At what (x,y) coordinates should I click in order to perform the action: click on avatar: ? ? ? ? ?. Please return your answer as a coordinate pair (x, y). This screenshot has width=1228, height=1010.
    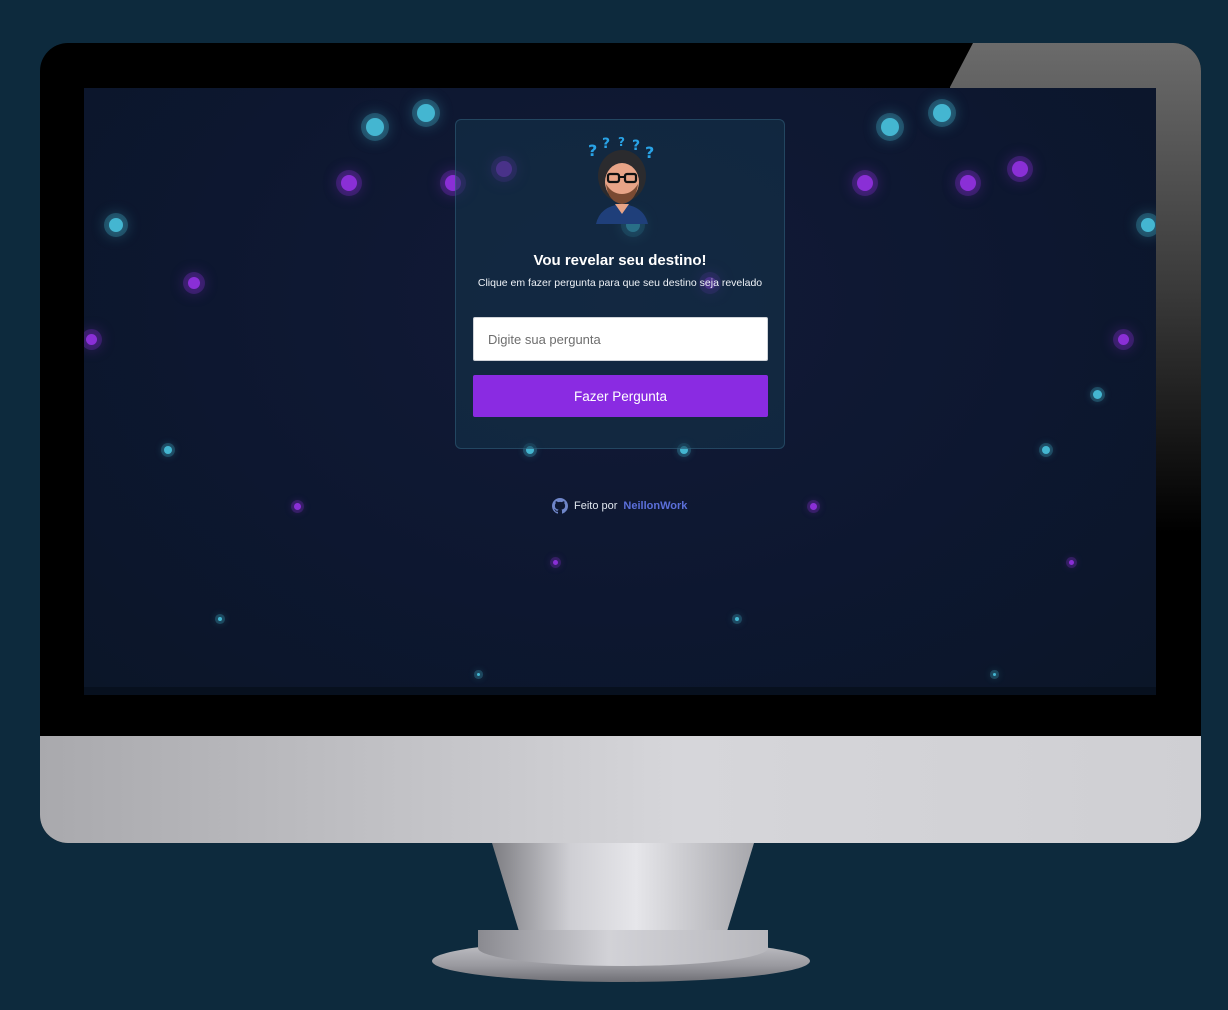
    Looking at the image, I should click on (621, 179).